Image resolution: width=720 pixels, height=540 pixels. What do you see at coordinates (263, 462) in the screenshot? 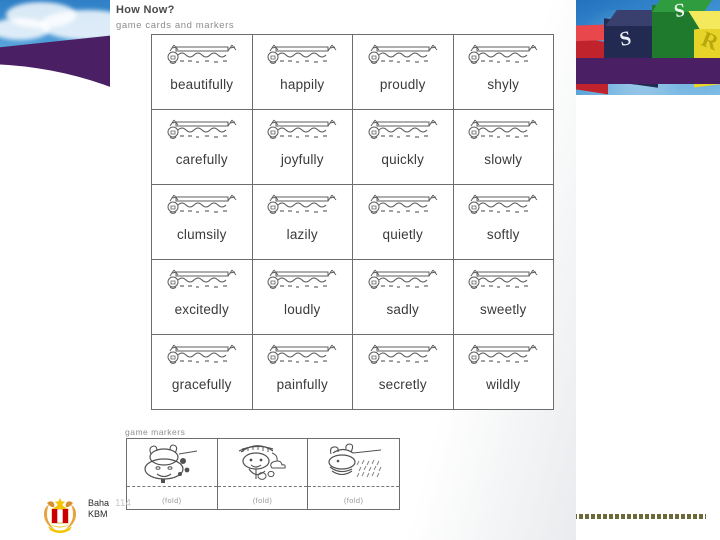
I see `cow-with-hat-icon` at bounding box center [263, 462].